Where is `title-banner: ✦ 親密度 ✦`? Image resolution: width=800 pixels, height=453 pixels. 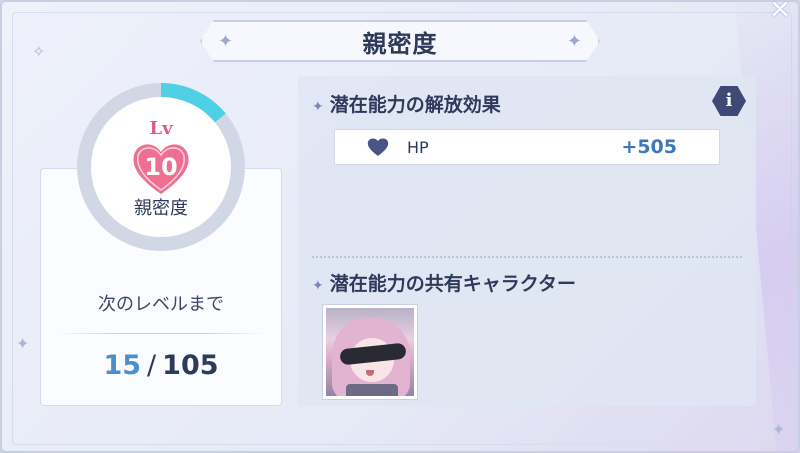 title-banner: ✦ 親密度 ✦ is located at coordinates (400, 41).